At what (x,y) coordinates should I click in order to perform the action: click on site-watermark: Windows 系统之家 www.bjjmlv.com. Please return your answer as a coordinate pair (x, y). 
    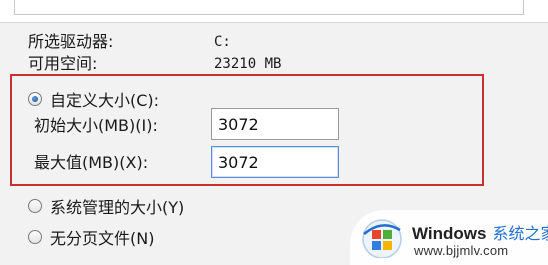
    Looking at the image, I should click on (449, 237).